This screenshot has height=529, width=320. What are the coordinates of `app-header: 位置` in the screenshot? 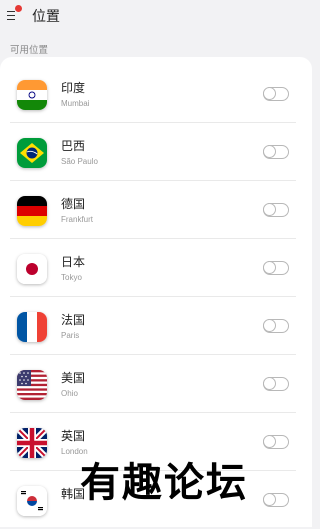 It's located at (156, 17).